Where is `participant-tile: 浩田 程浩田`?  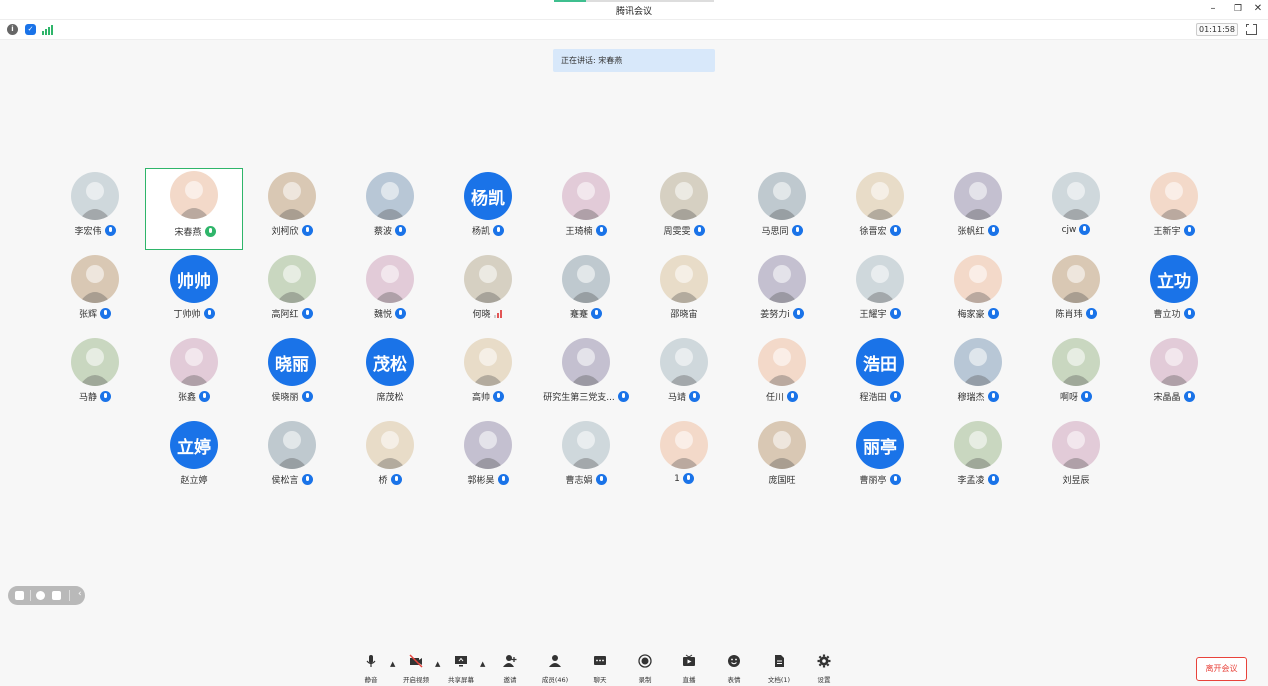 participant-tile: 浩田 程浩田 is located at coordinates (880, 375).